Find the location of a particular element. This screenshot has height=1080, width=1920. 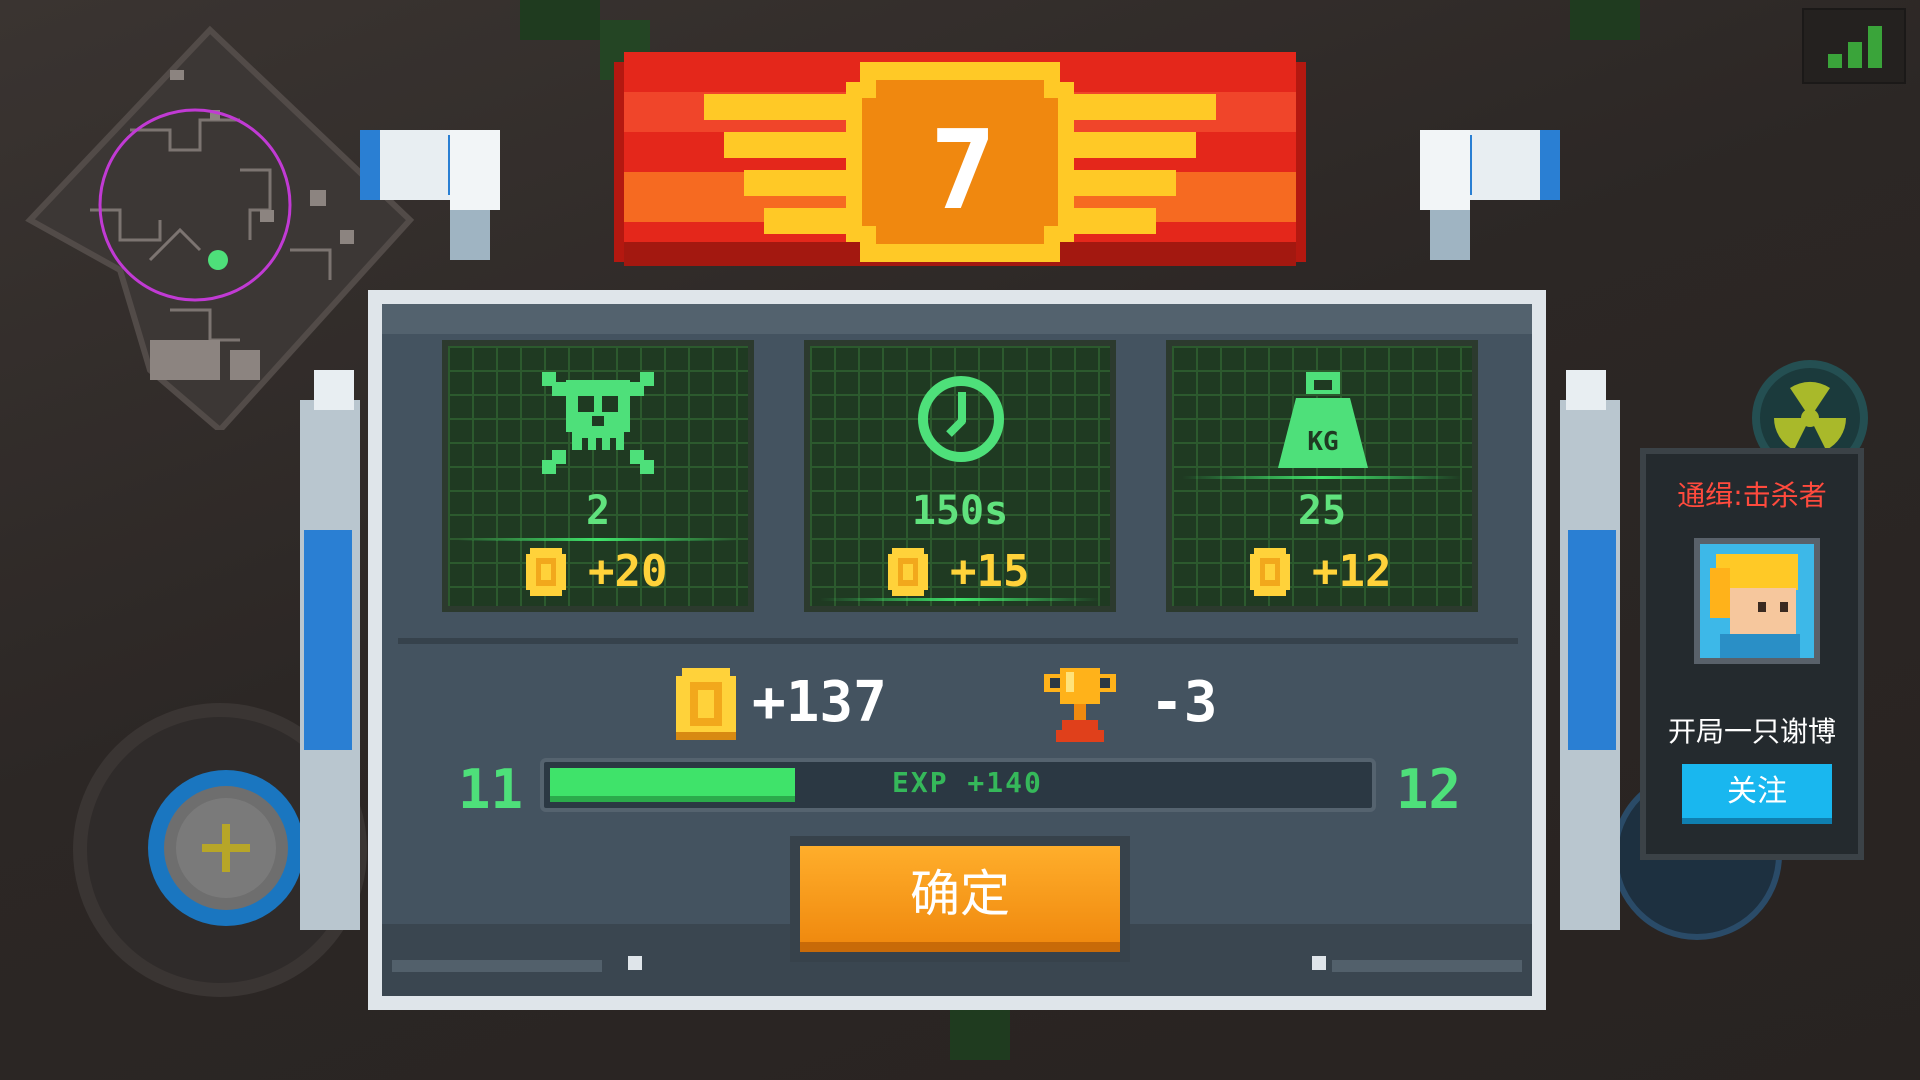

wanted-panel: 通缉:击杀者 开局一只谢博 关注 is located at coordinates (1752, 654).